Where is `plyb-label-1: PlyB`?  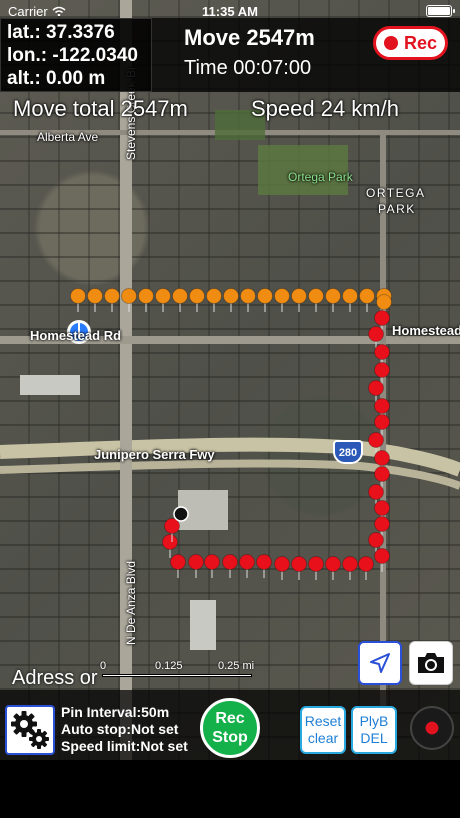 plyb-label-1: PlyB is located at coordinates (374, 721).